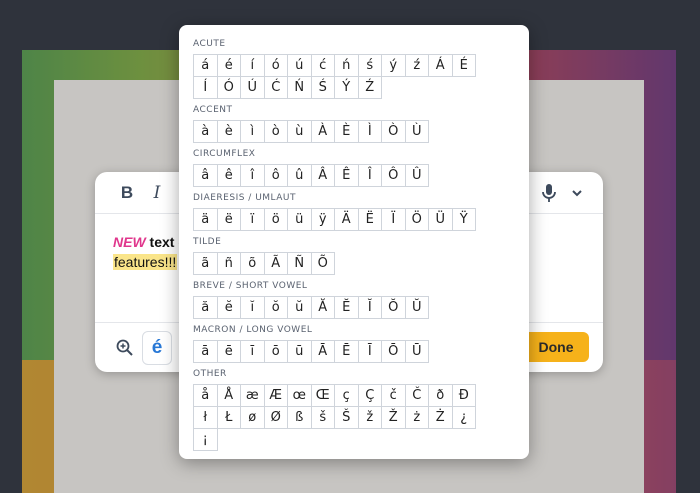 This screenshot has width=700, height=493. What do you see at coordinates (275, 87) in the screenshot?
I see `accent-char-button: Ć` at bounding box center [275, 87].